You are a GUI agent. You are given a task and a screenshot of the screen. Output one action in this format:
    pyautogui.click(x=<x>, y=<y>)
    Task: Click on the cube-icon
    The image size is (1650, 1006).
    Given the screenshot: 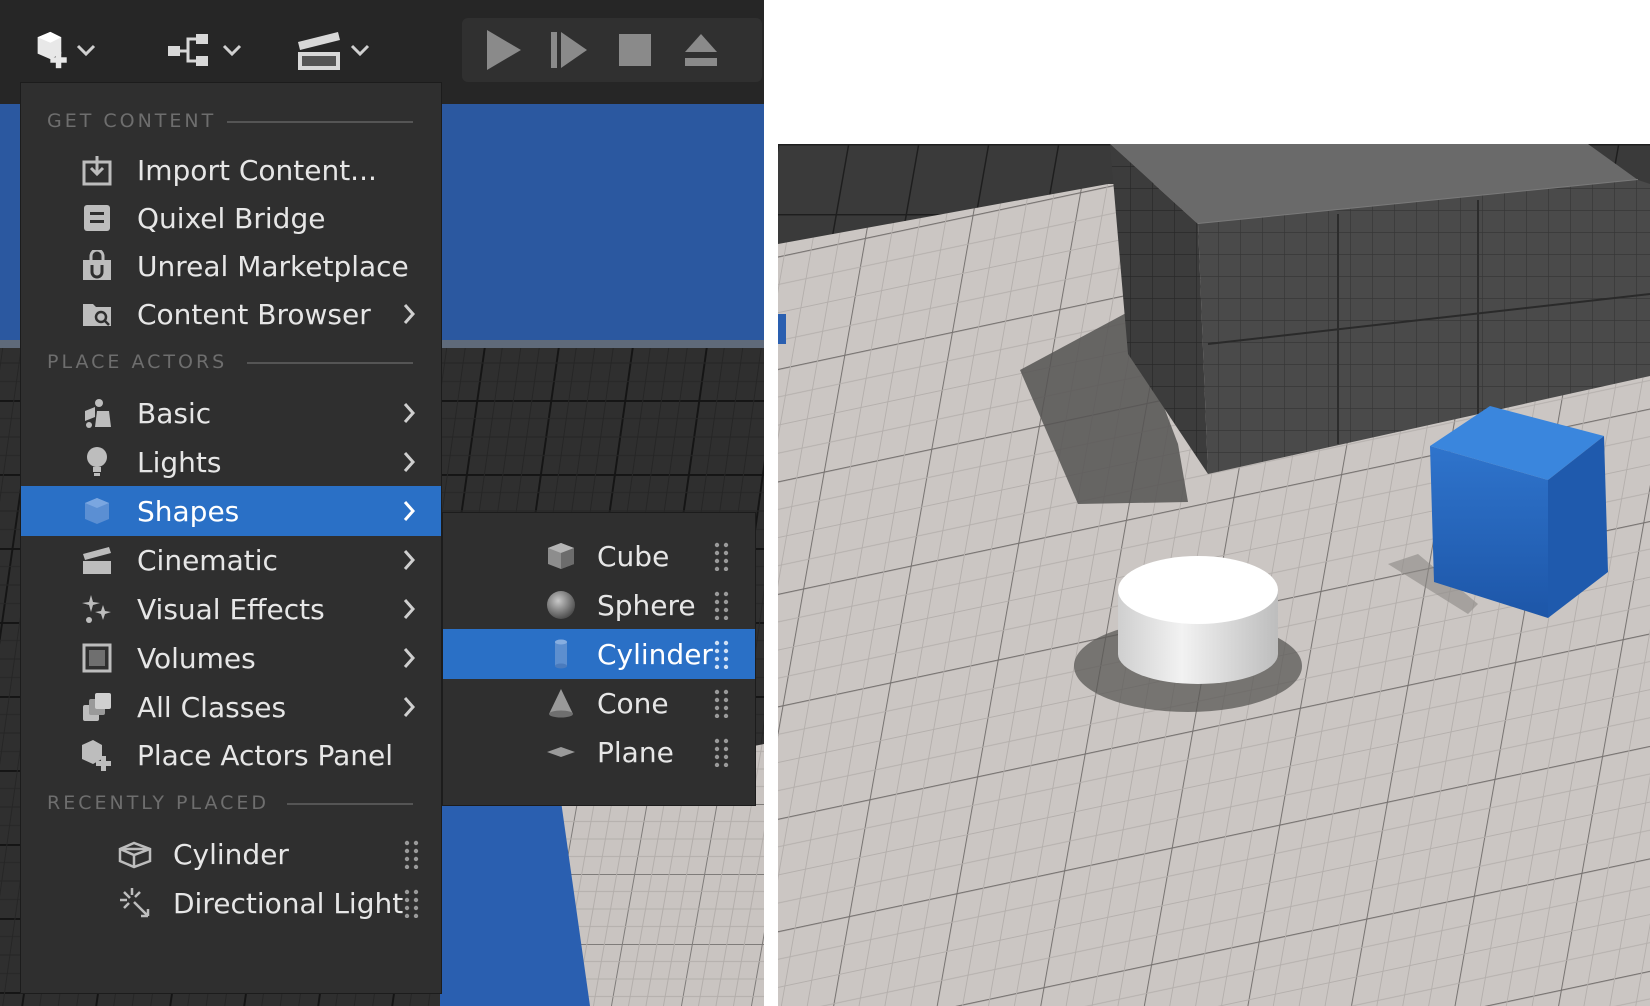 What is the action you would take?
    pyautogui.click(x=561, y=556)
    